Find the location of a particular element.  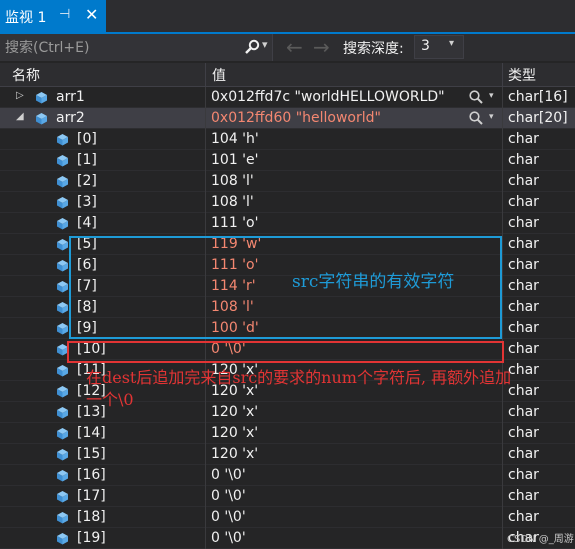

value-cell: 0x012ffd60 "helloworld" ▾ is located at coordinates (354, 118).